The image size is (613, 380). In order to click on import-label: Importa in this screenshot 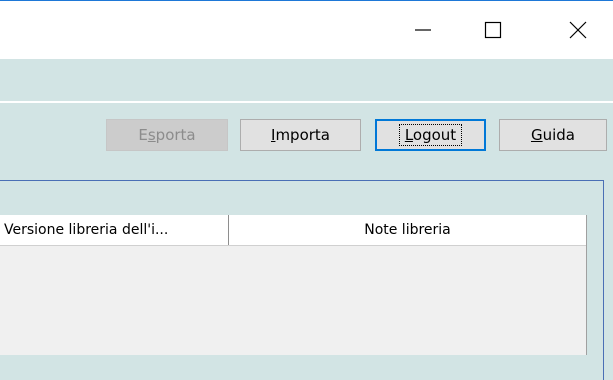, I will do `click(300, 135)`.